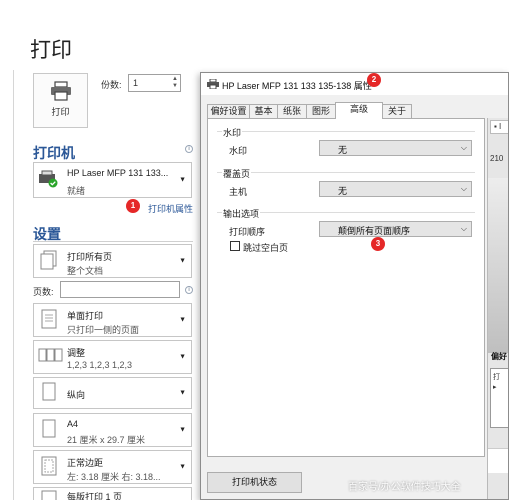 Image resolution: width=509 pixels, height=500 pixels. I want to click on watermark: 百家号/办公软件技巧大全, so click(404, 487).